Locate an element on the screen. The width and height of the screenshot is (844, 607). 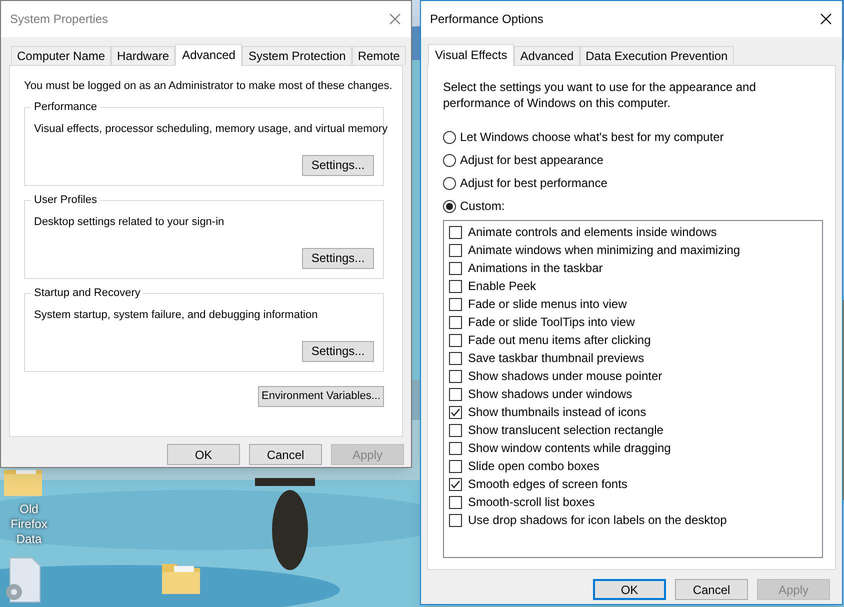
checkbox-label: Animate windows when minimizing and maximizing is located at coordinates (604, 250).